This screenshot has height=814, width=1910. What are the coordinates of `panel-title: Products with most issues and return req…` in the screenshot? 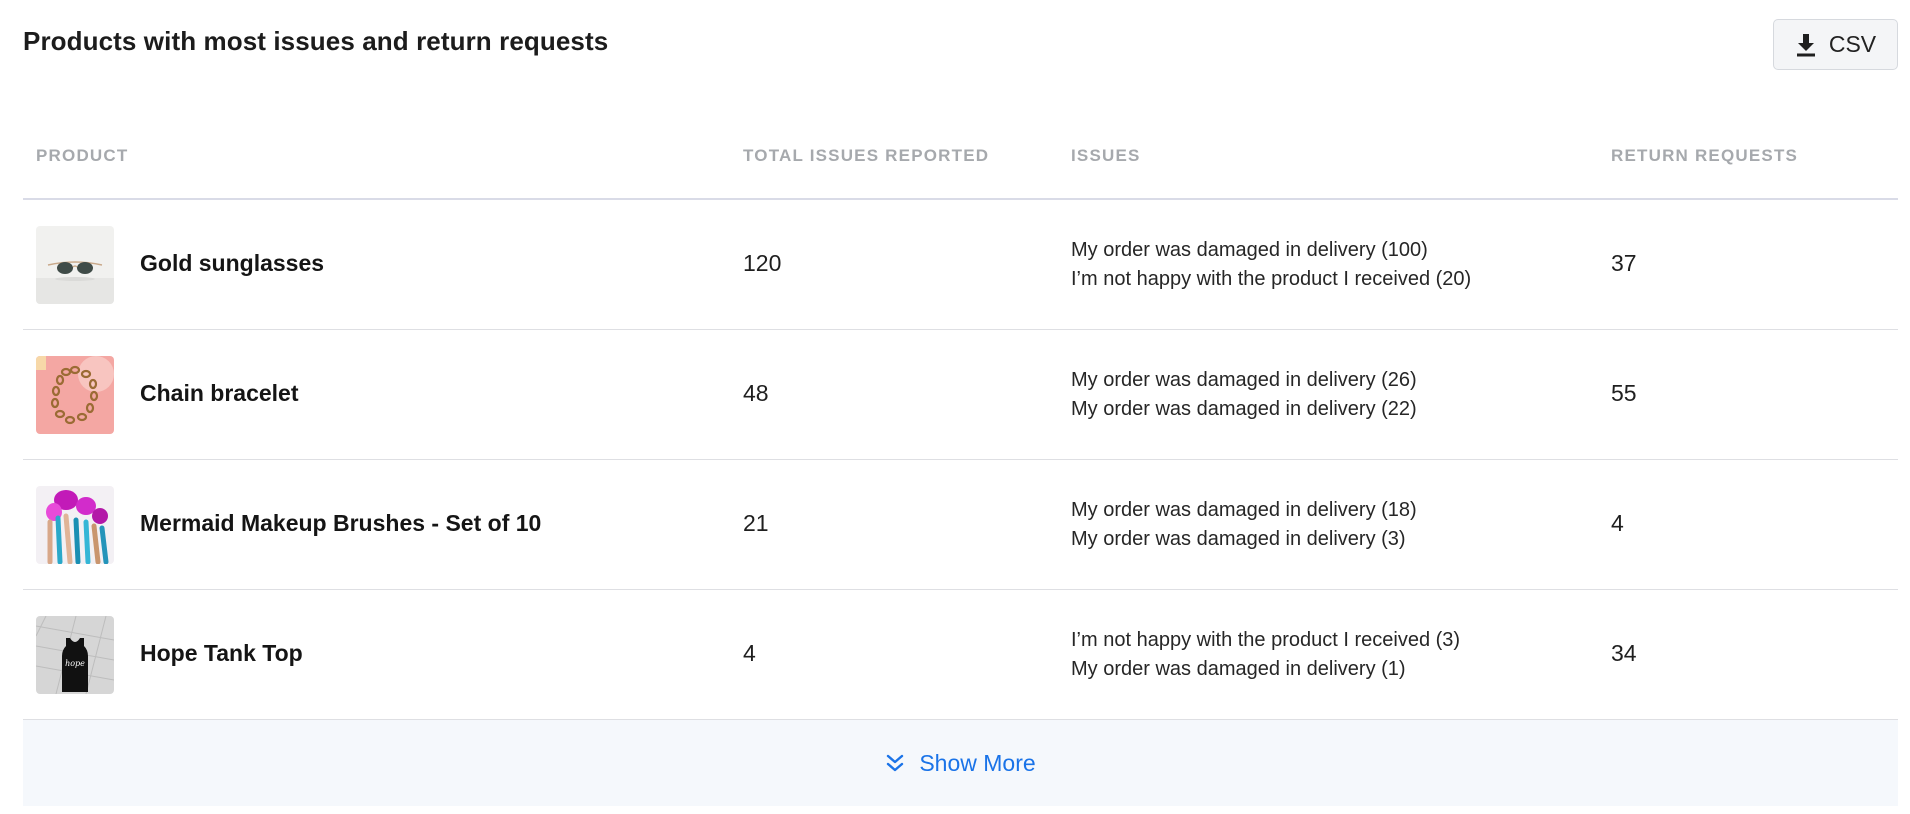 It's located at (316, 41).